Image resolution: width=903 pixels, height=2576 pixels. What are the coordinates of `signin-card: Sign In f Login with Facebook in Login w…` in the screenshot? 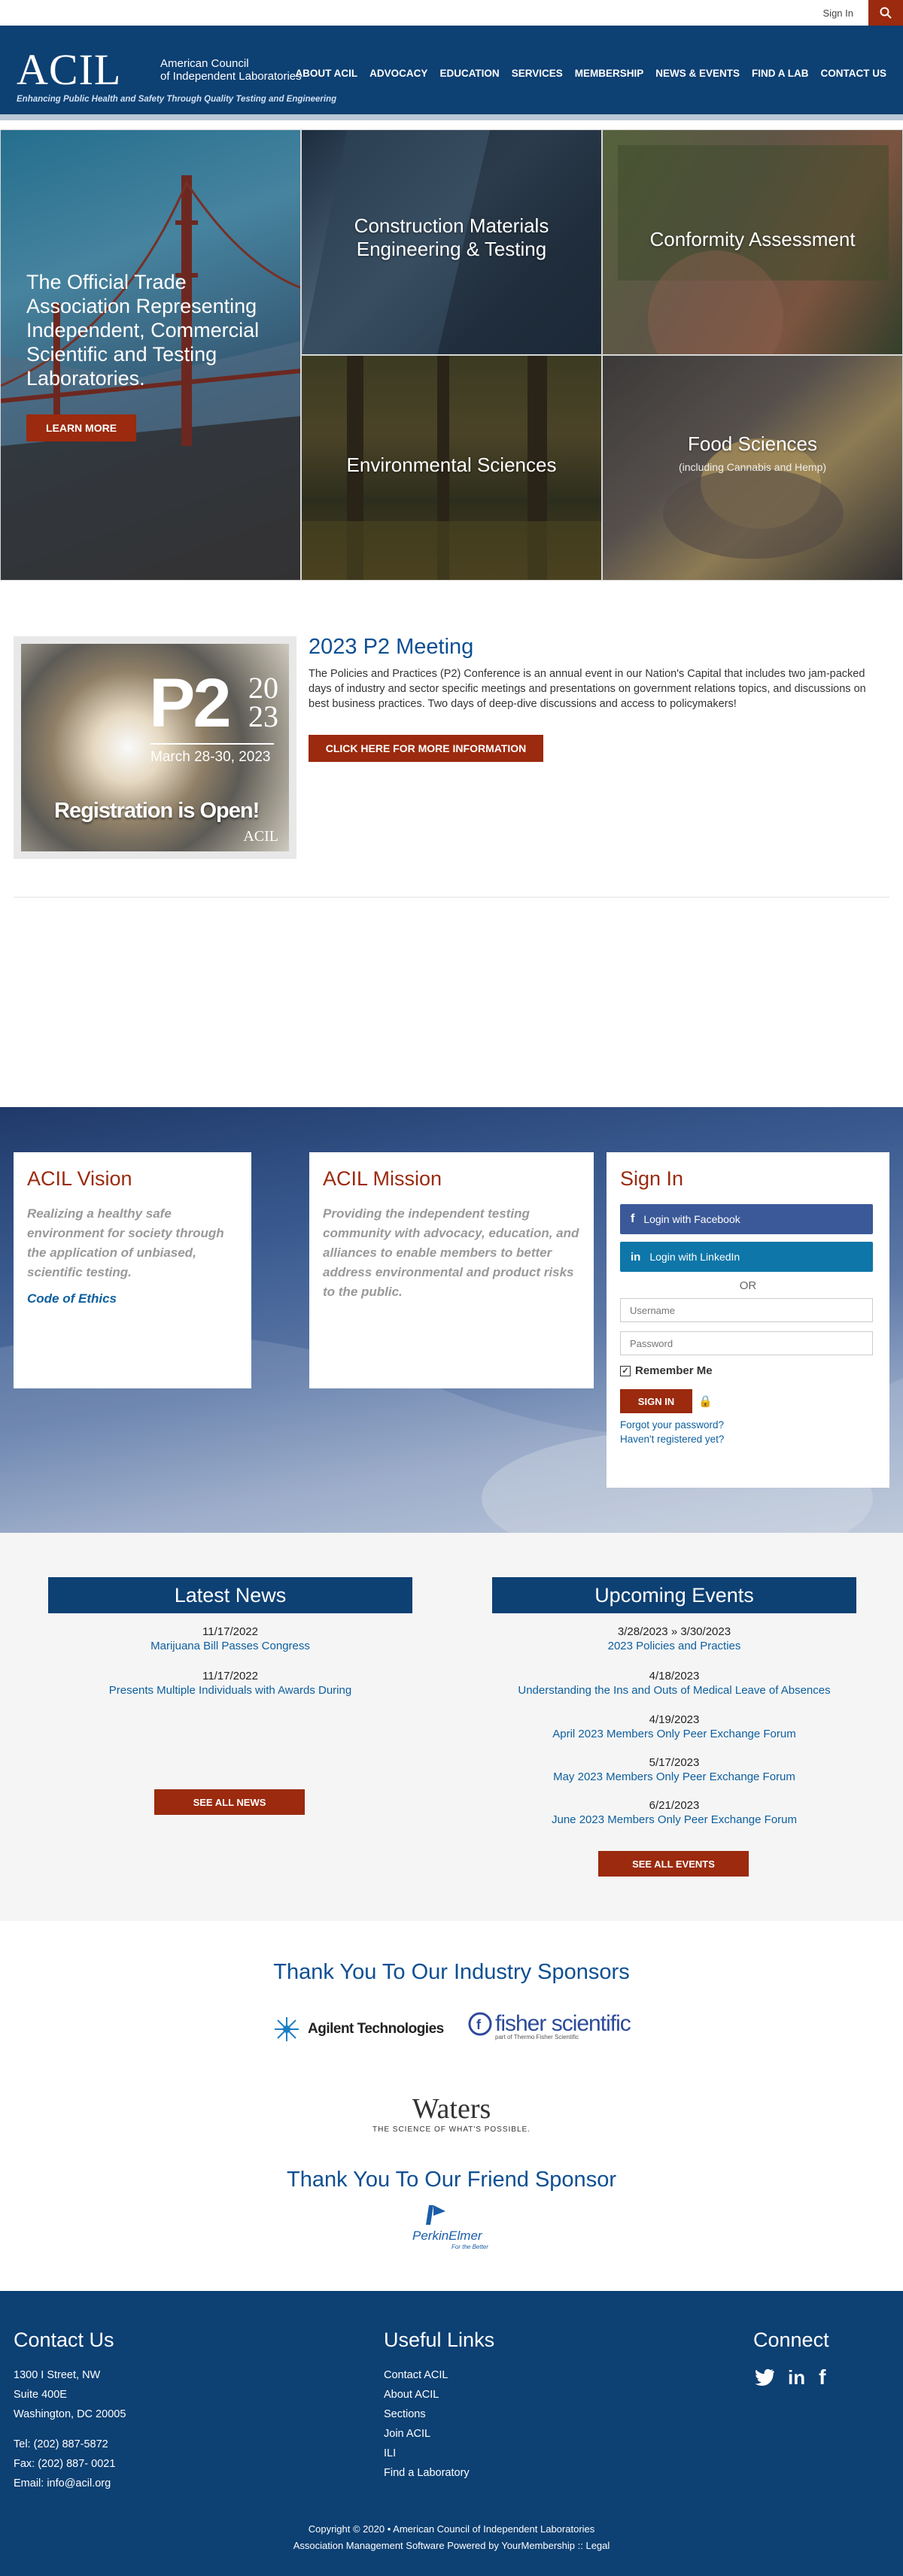 It's located at (748, 1320).